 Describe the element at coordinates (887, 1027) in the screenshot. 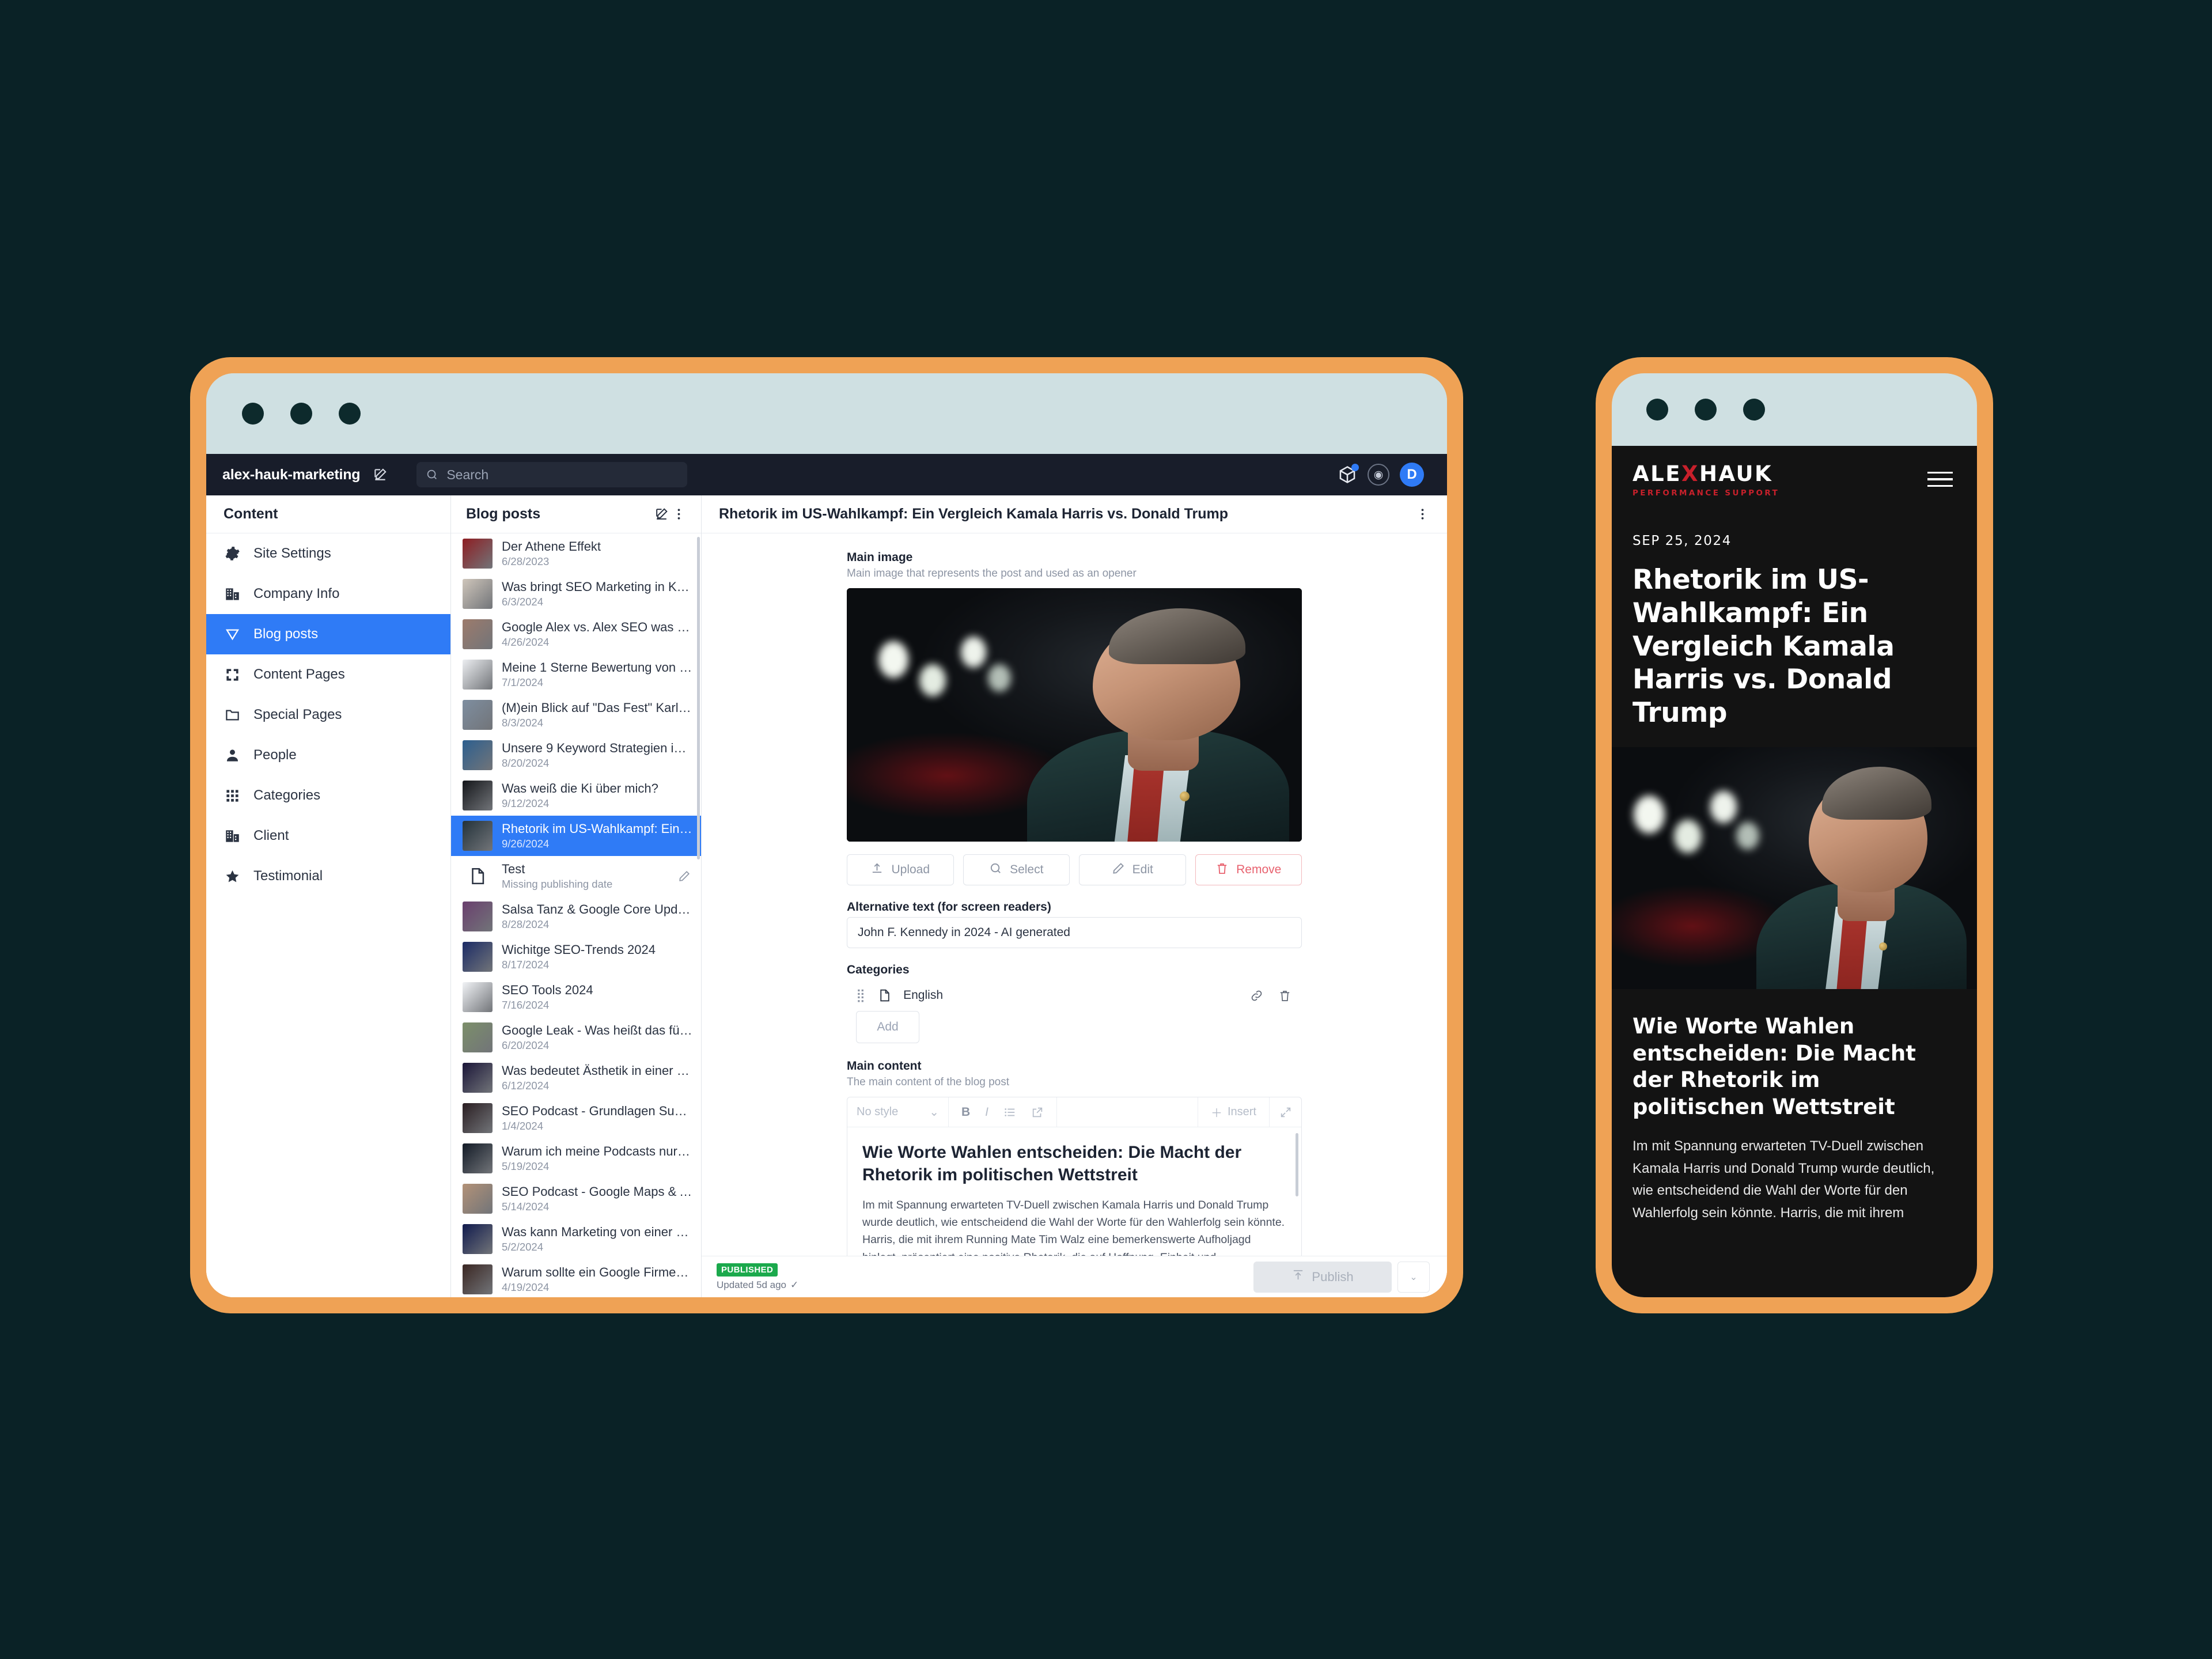

I see `add-category-button: Add` at that location.